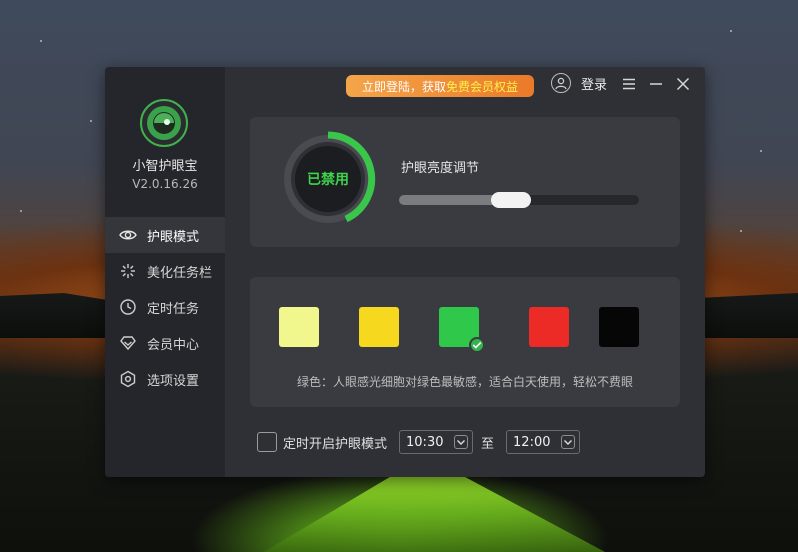  I want to click on sidebar-item-settings: 选项设置, so click(165, 379).